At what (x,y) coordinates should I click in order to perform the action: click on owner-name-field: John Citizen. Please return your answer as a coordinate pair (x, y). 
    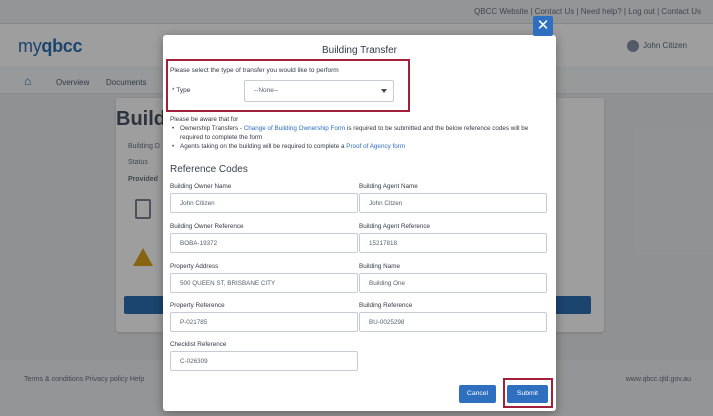
    Looking at the image, I should click on (264, 203).